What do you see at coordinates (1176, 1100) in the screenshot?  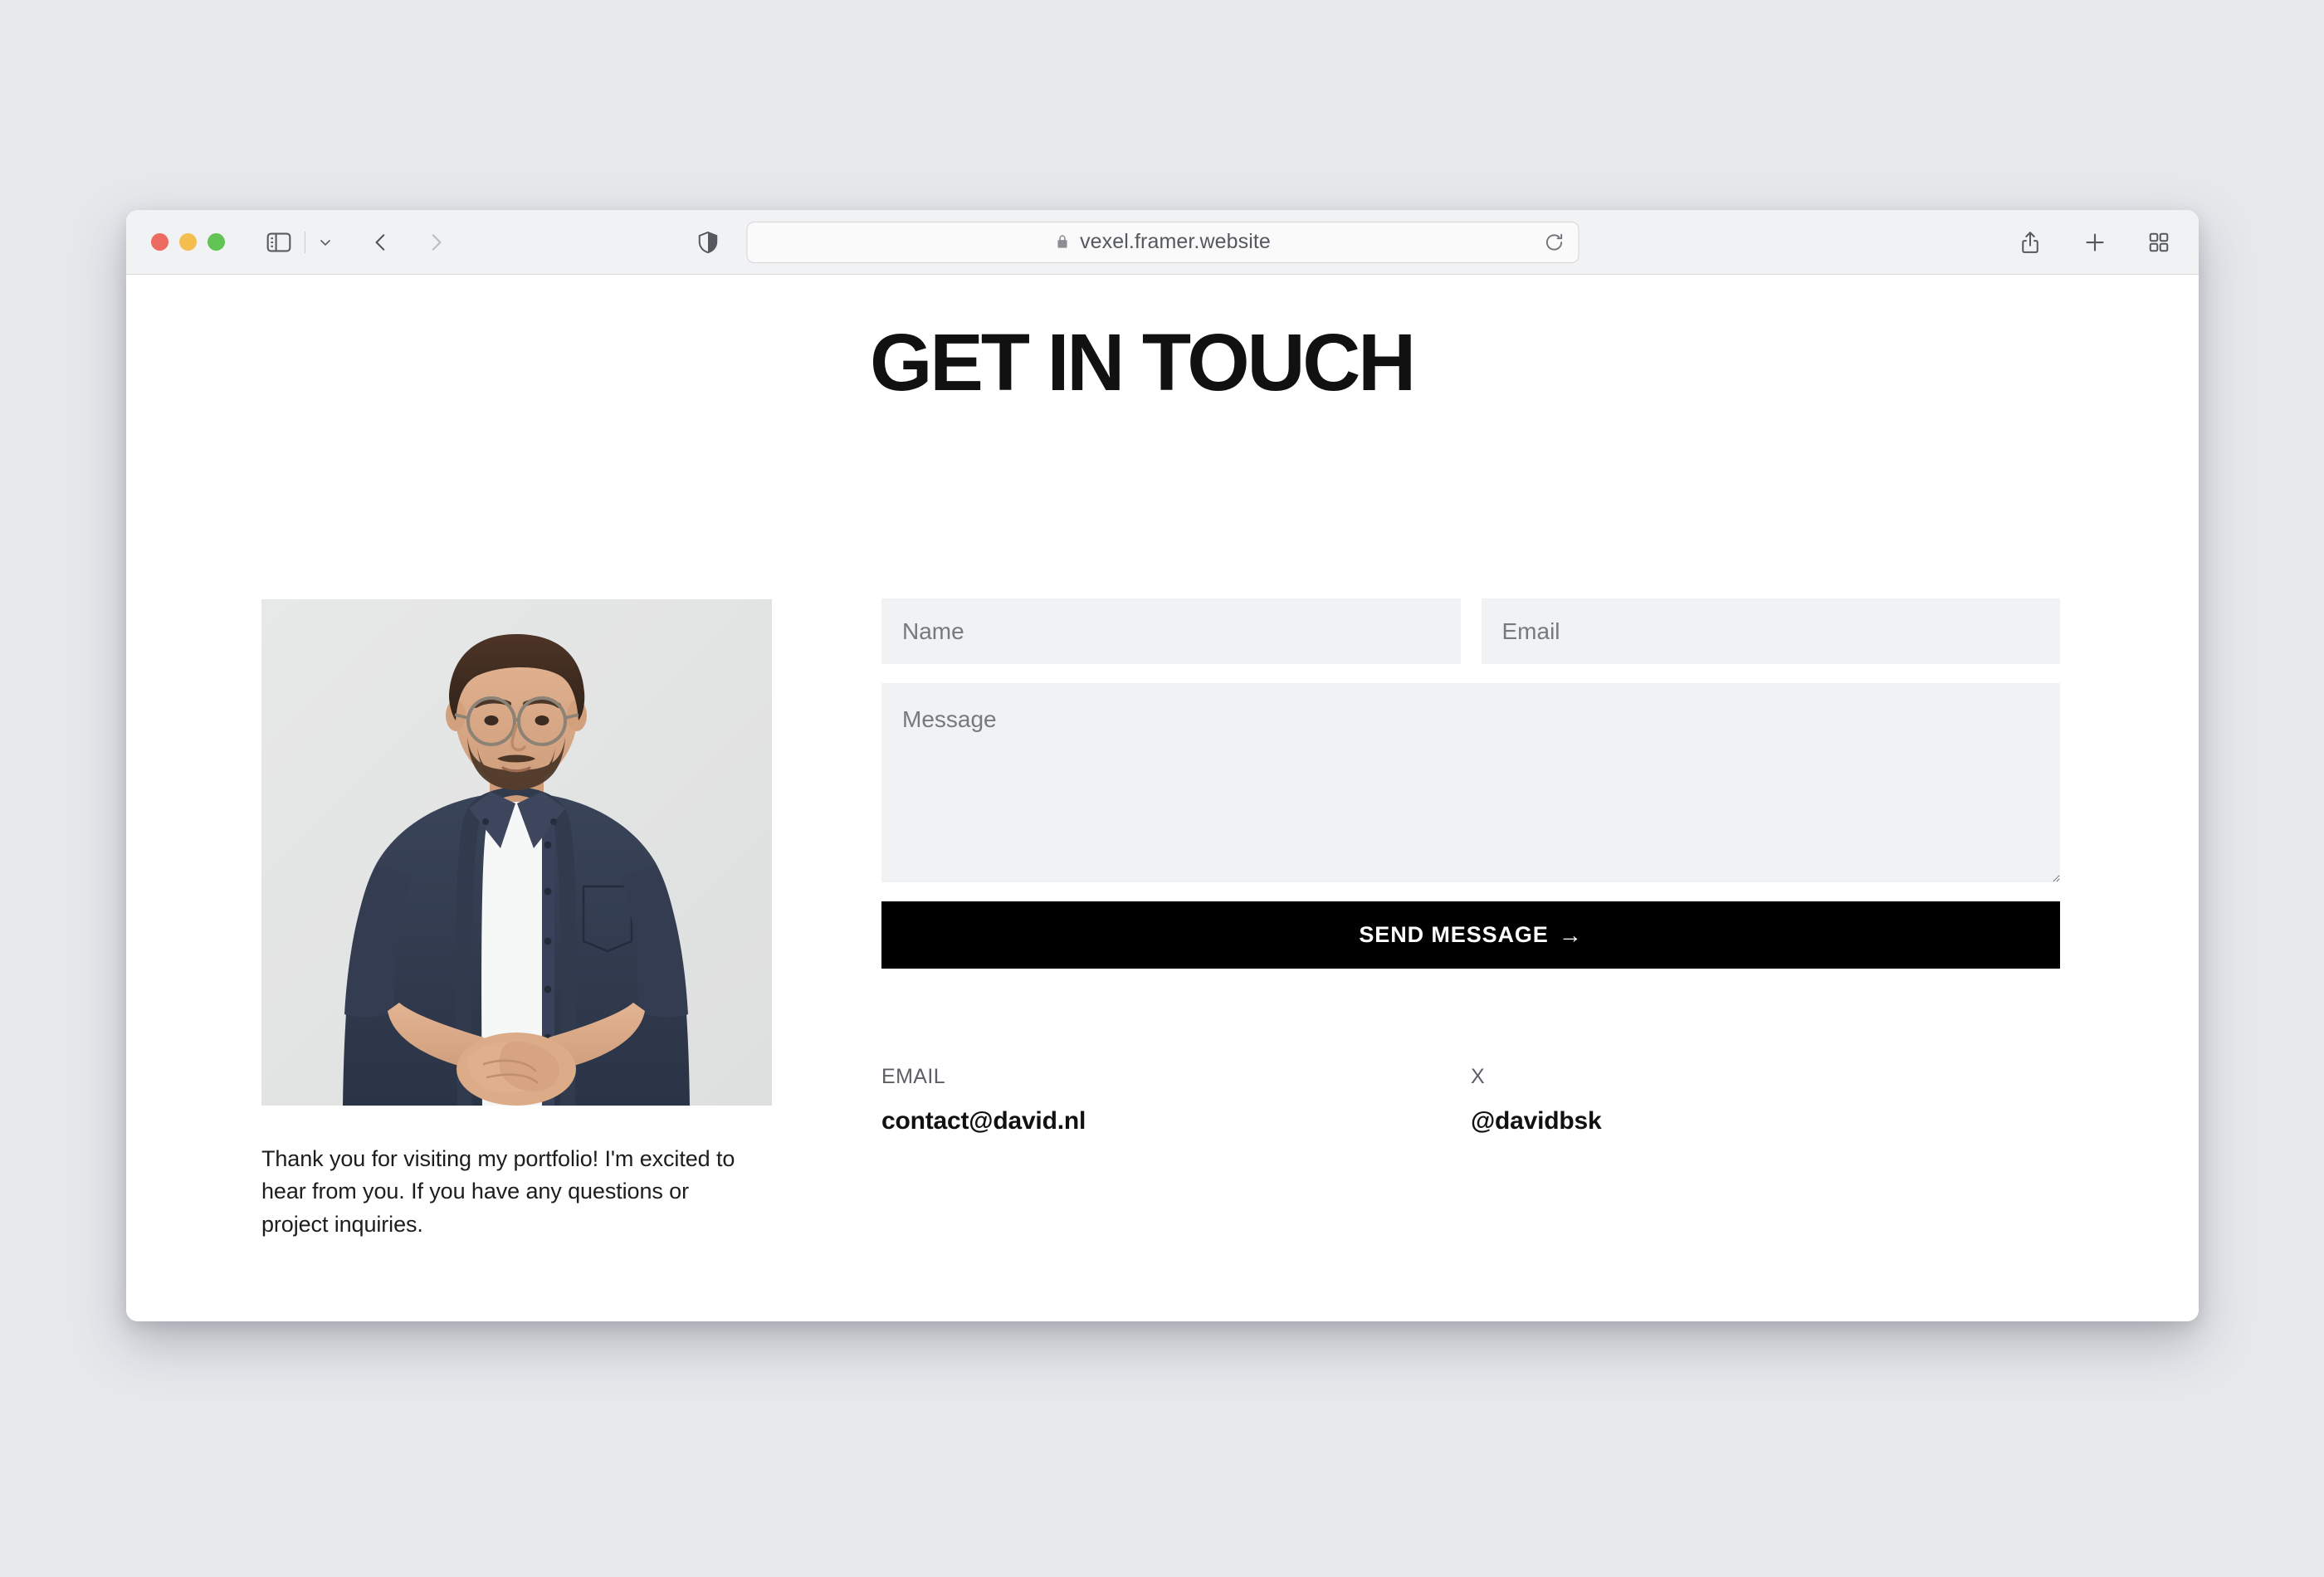 I see `contact-item-email: EMAIL contact@david.nl` at bounding box center [1176, 1100].